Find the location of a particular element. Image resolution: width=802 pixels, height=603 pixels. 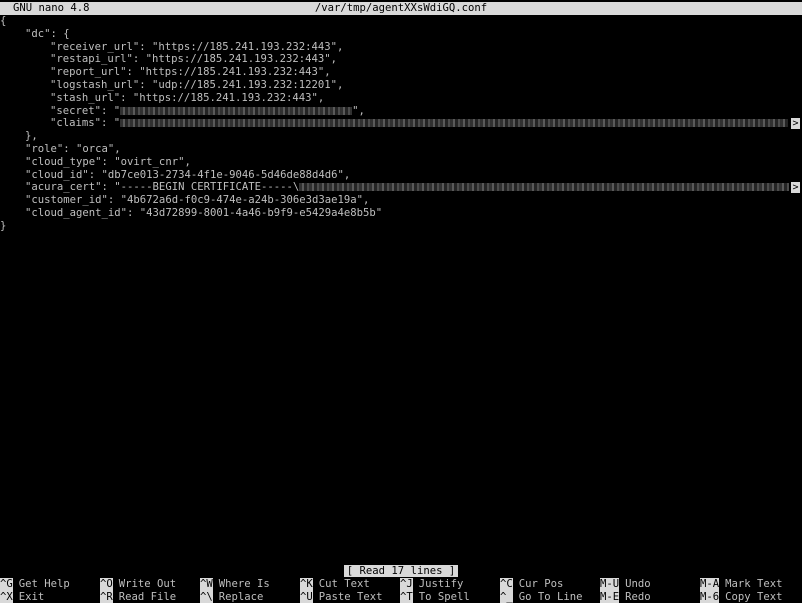

shortcut-copy-text: M-6Copy Text is located at coordinates (741, 597).